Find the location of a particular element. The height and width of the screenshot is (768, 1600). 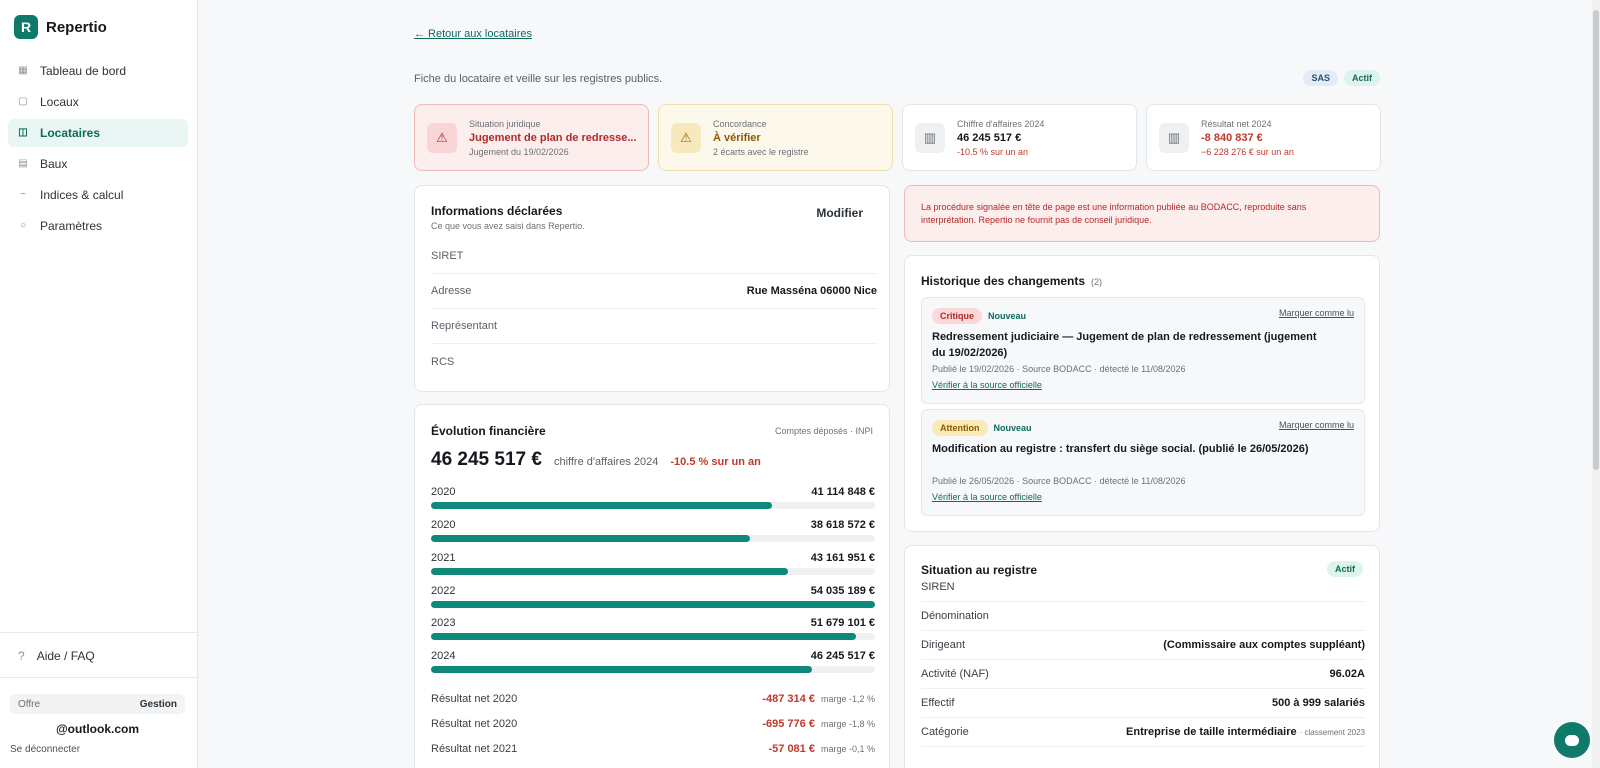

scrollbar is located at coordinates (1596, 384).